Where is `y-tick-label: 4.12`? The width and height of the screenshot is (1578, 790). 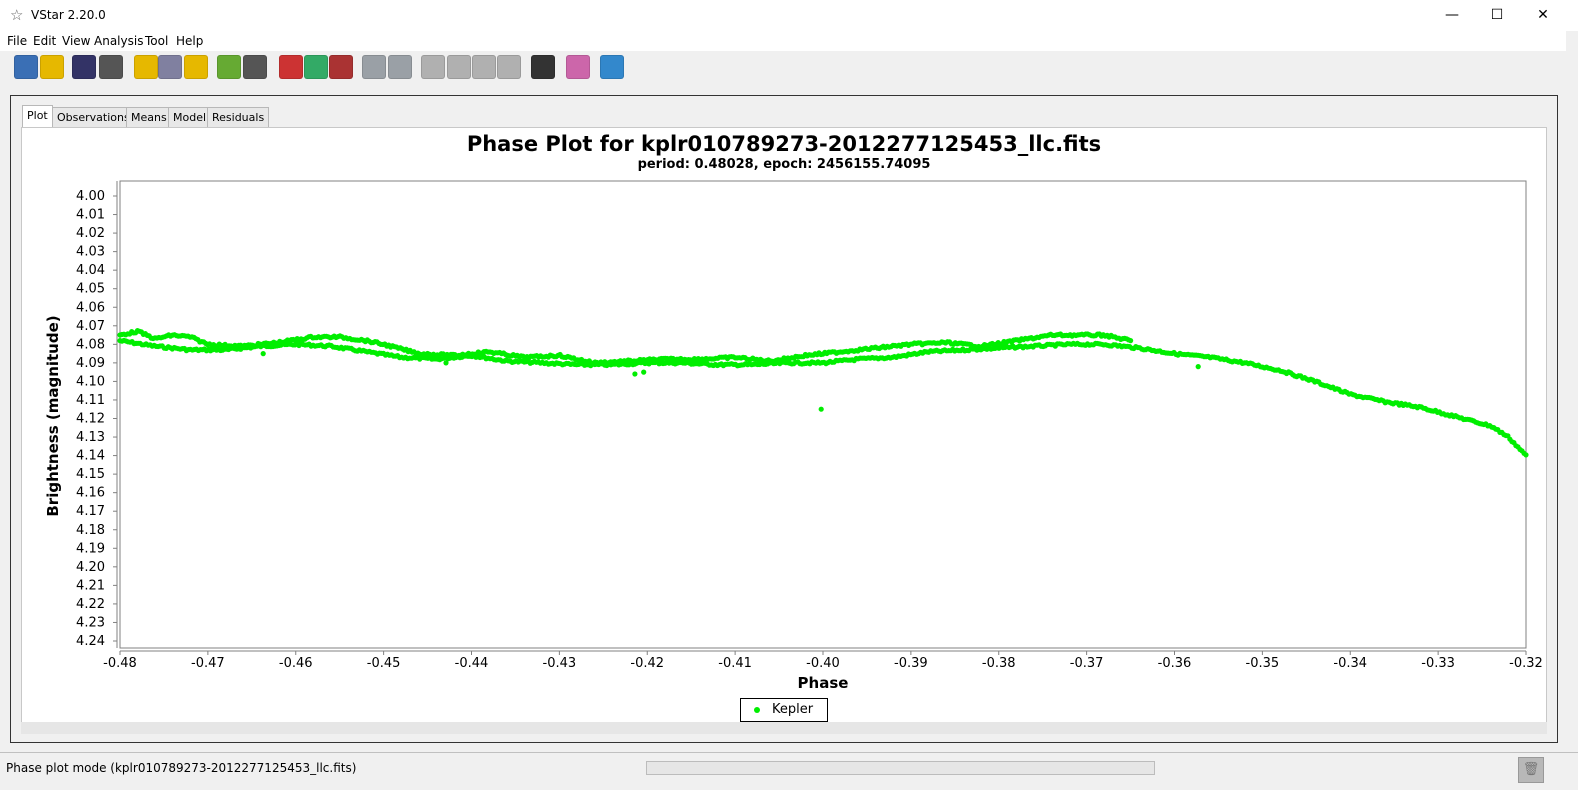
y-tick-label: 4.12 is located at coordinates (90, 419).